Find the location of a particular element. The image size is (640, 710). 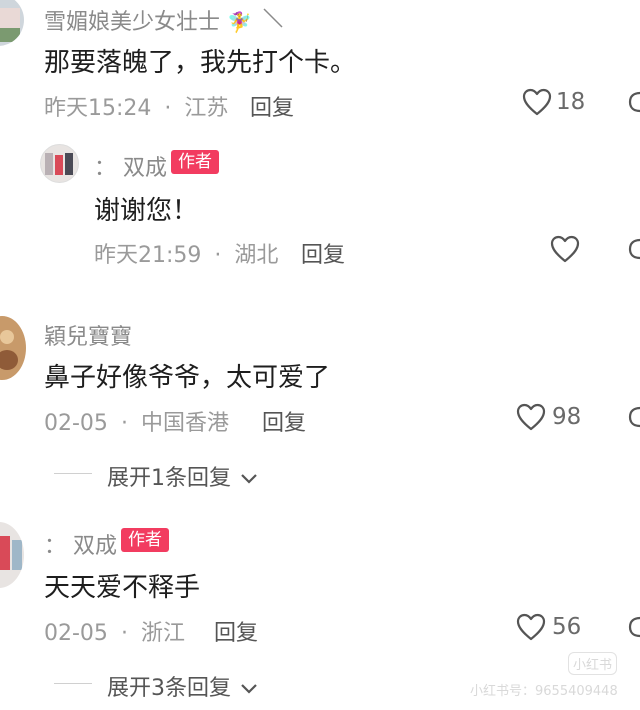

like-count: 18 is located at coordinates (571, 102).